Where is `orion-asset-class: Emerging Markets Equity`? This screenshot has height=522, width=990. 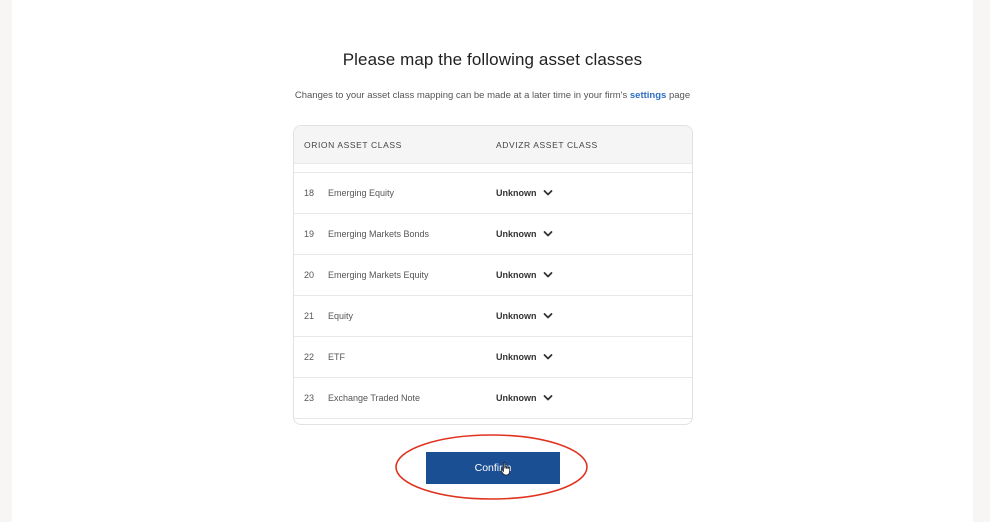 orion-asset-class: Emerging Markets Equity is located at coordinates (378, 275).